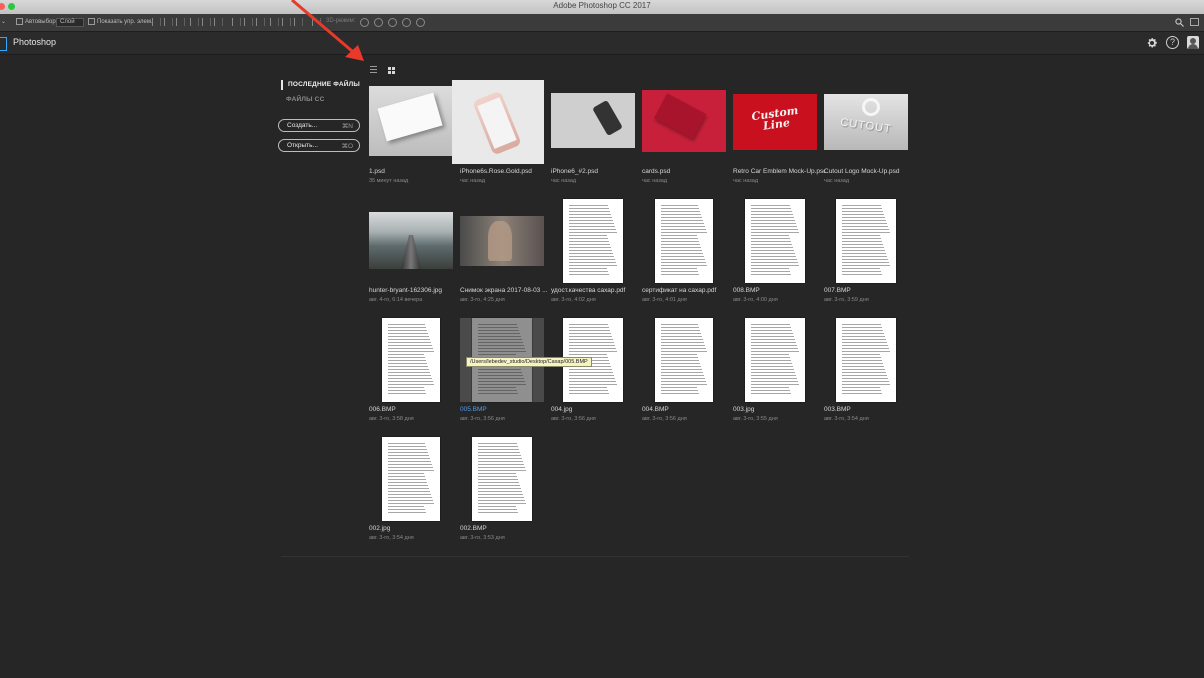 This screenshot has width=1204, height=678. I want to click on cutout-logo-mark, so click(871, 107).